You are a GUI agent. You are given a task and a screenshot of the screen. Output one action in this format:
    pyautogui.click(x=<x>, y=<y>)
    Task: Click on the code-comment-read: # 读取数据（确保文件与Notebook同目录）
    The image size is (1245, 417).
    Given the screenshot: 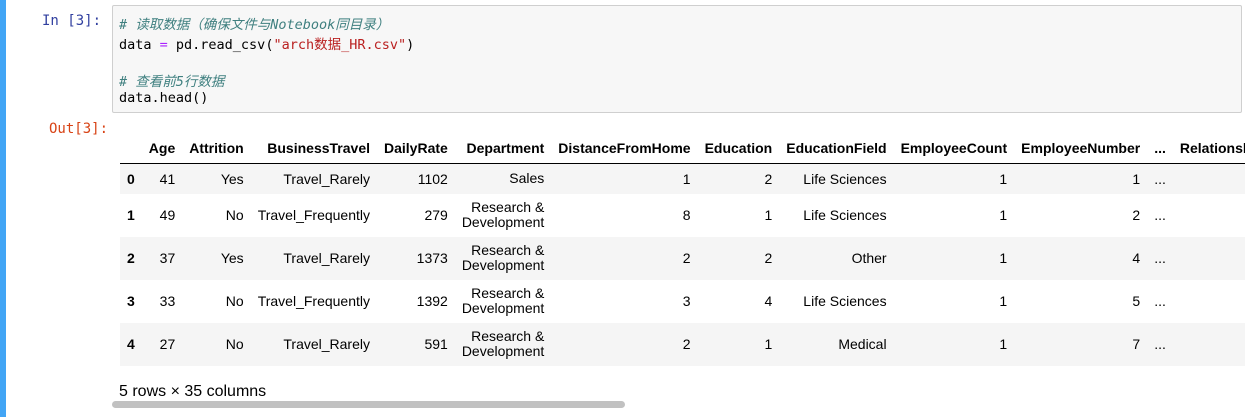 What is the action you would take?
    pyautogui.click(x=254, y=25)
    